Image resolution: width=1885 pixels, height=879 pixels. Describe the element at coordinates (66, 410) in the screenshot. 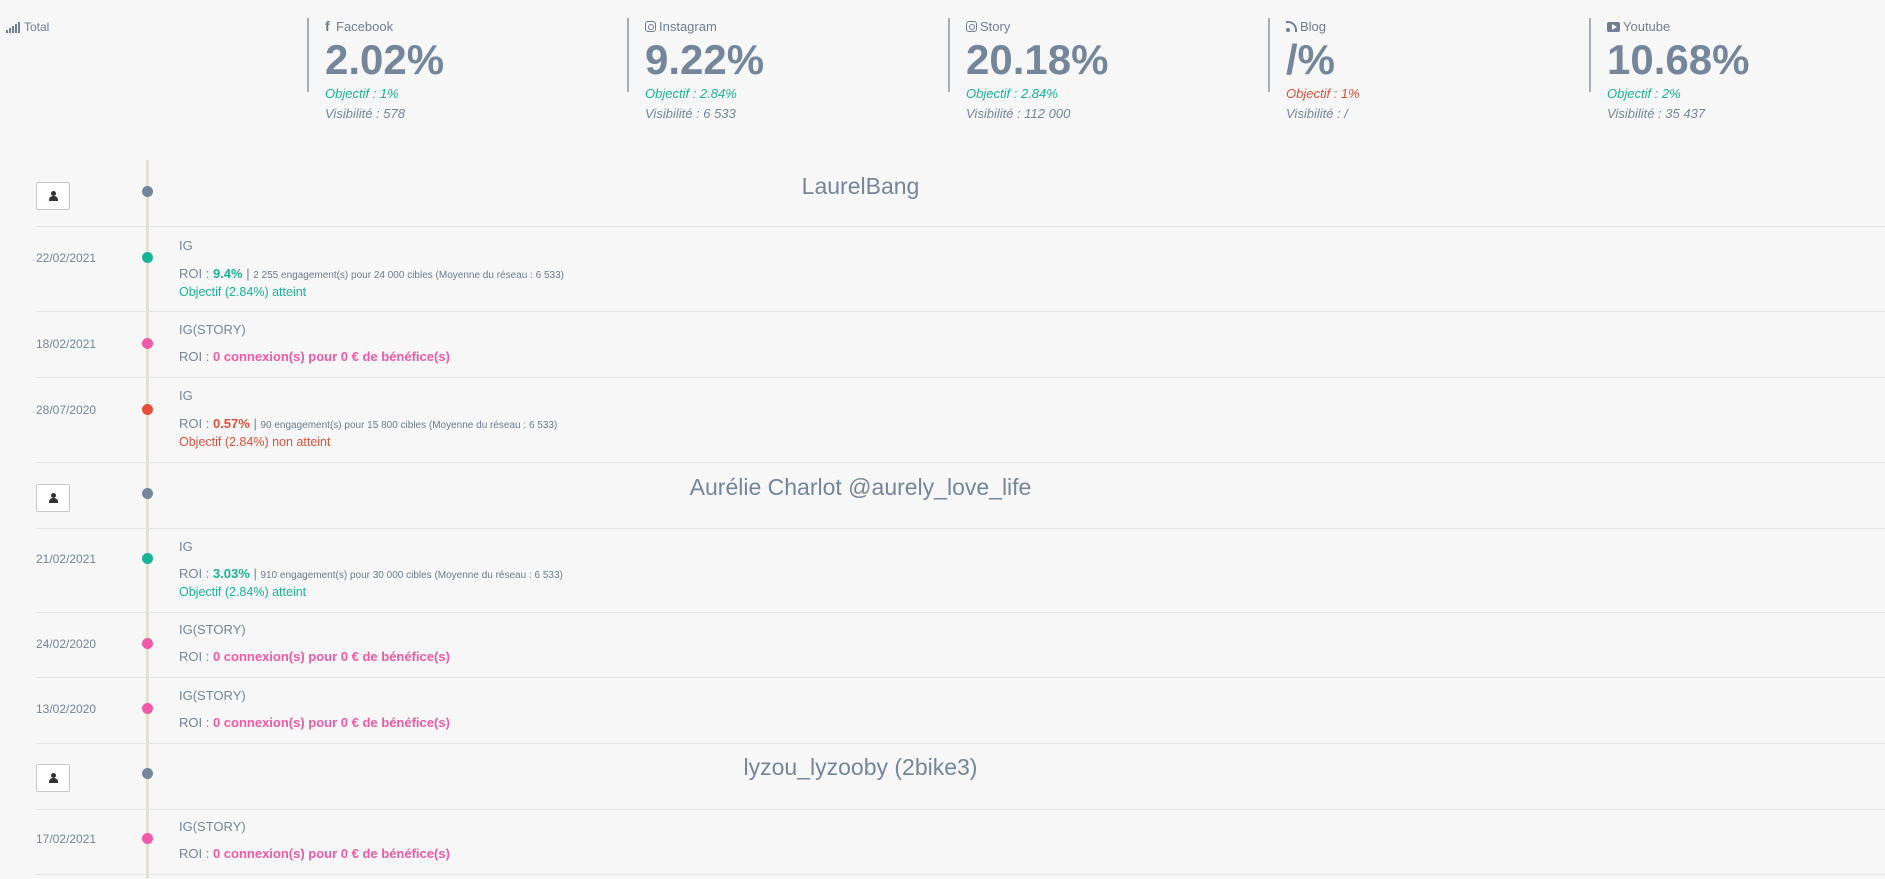

I see `event-date: 28/07/2020` at that location.